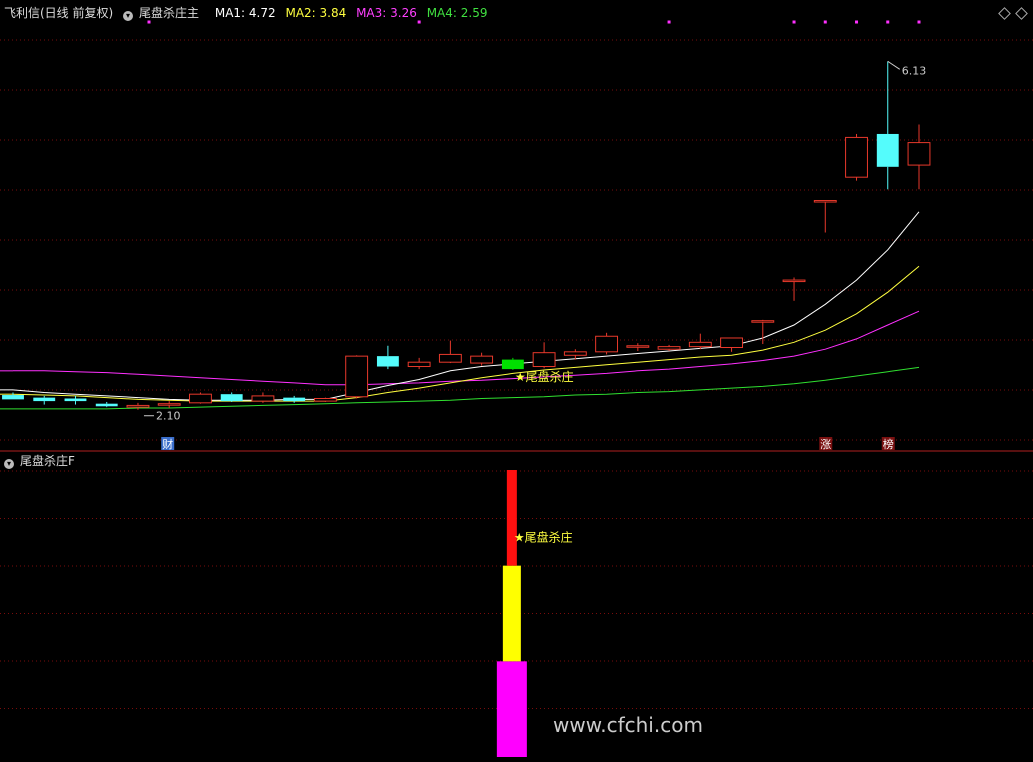  I want to click on ma2-readout: MA2: 3.84, so click(316, 13).